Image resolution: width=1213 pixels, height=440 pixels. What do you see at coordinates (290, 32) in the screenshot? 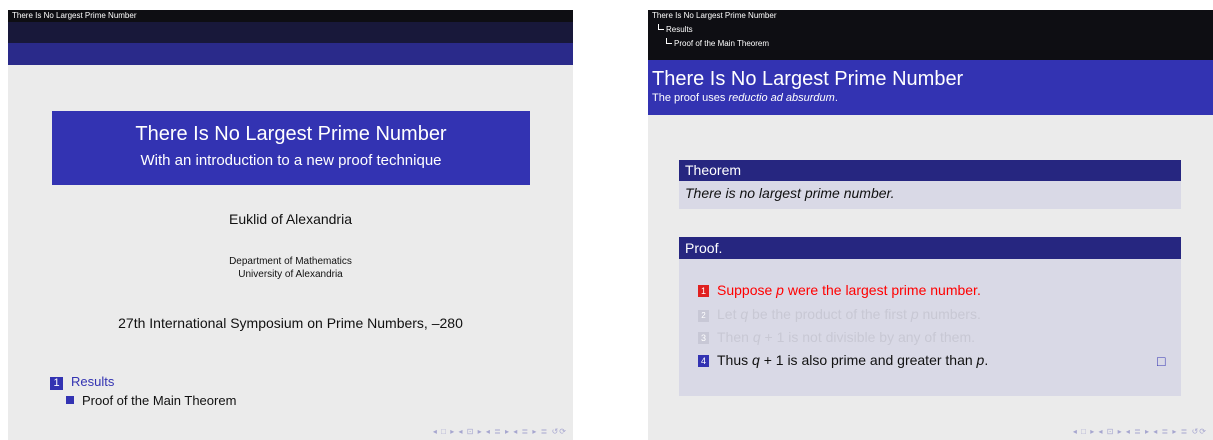
I see `header-bar-navy` at bounding box center [290, 32].